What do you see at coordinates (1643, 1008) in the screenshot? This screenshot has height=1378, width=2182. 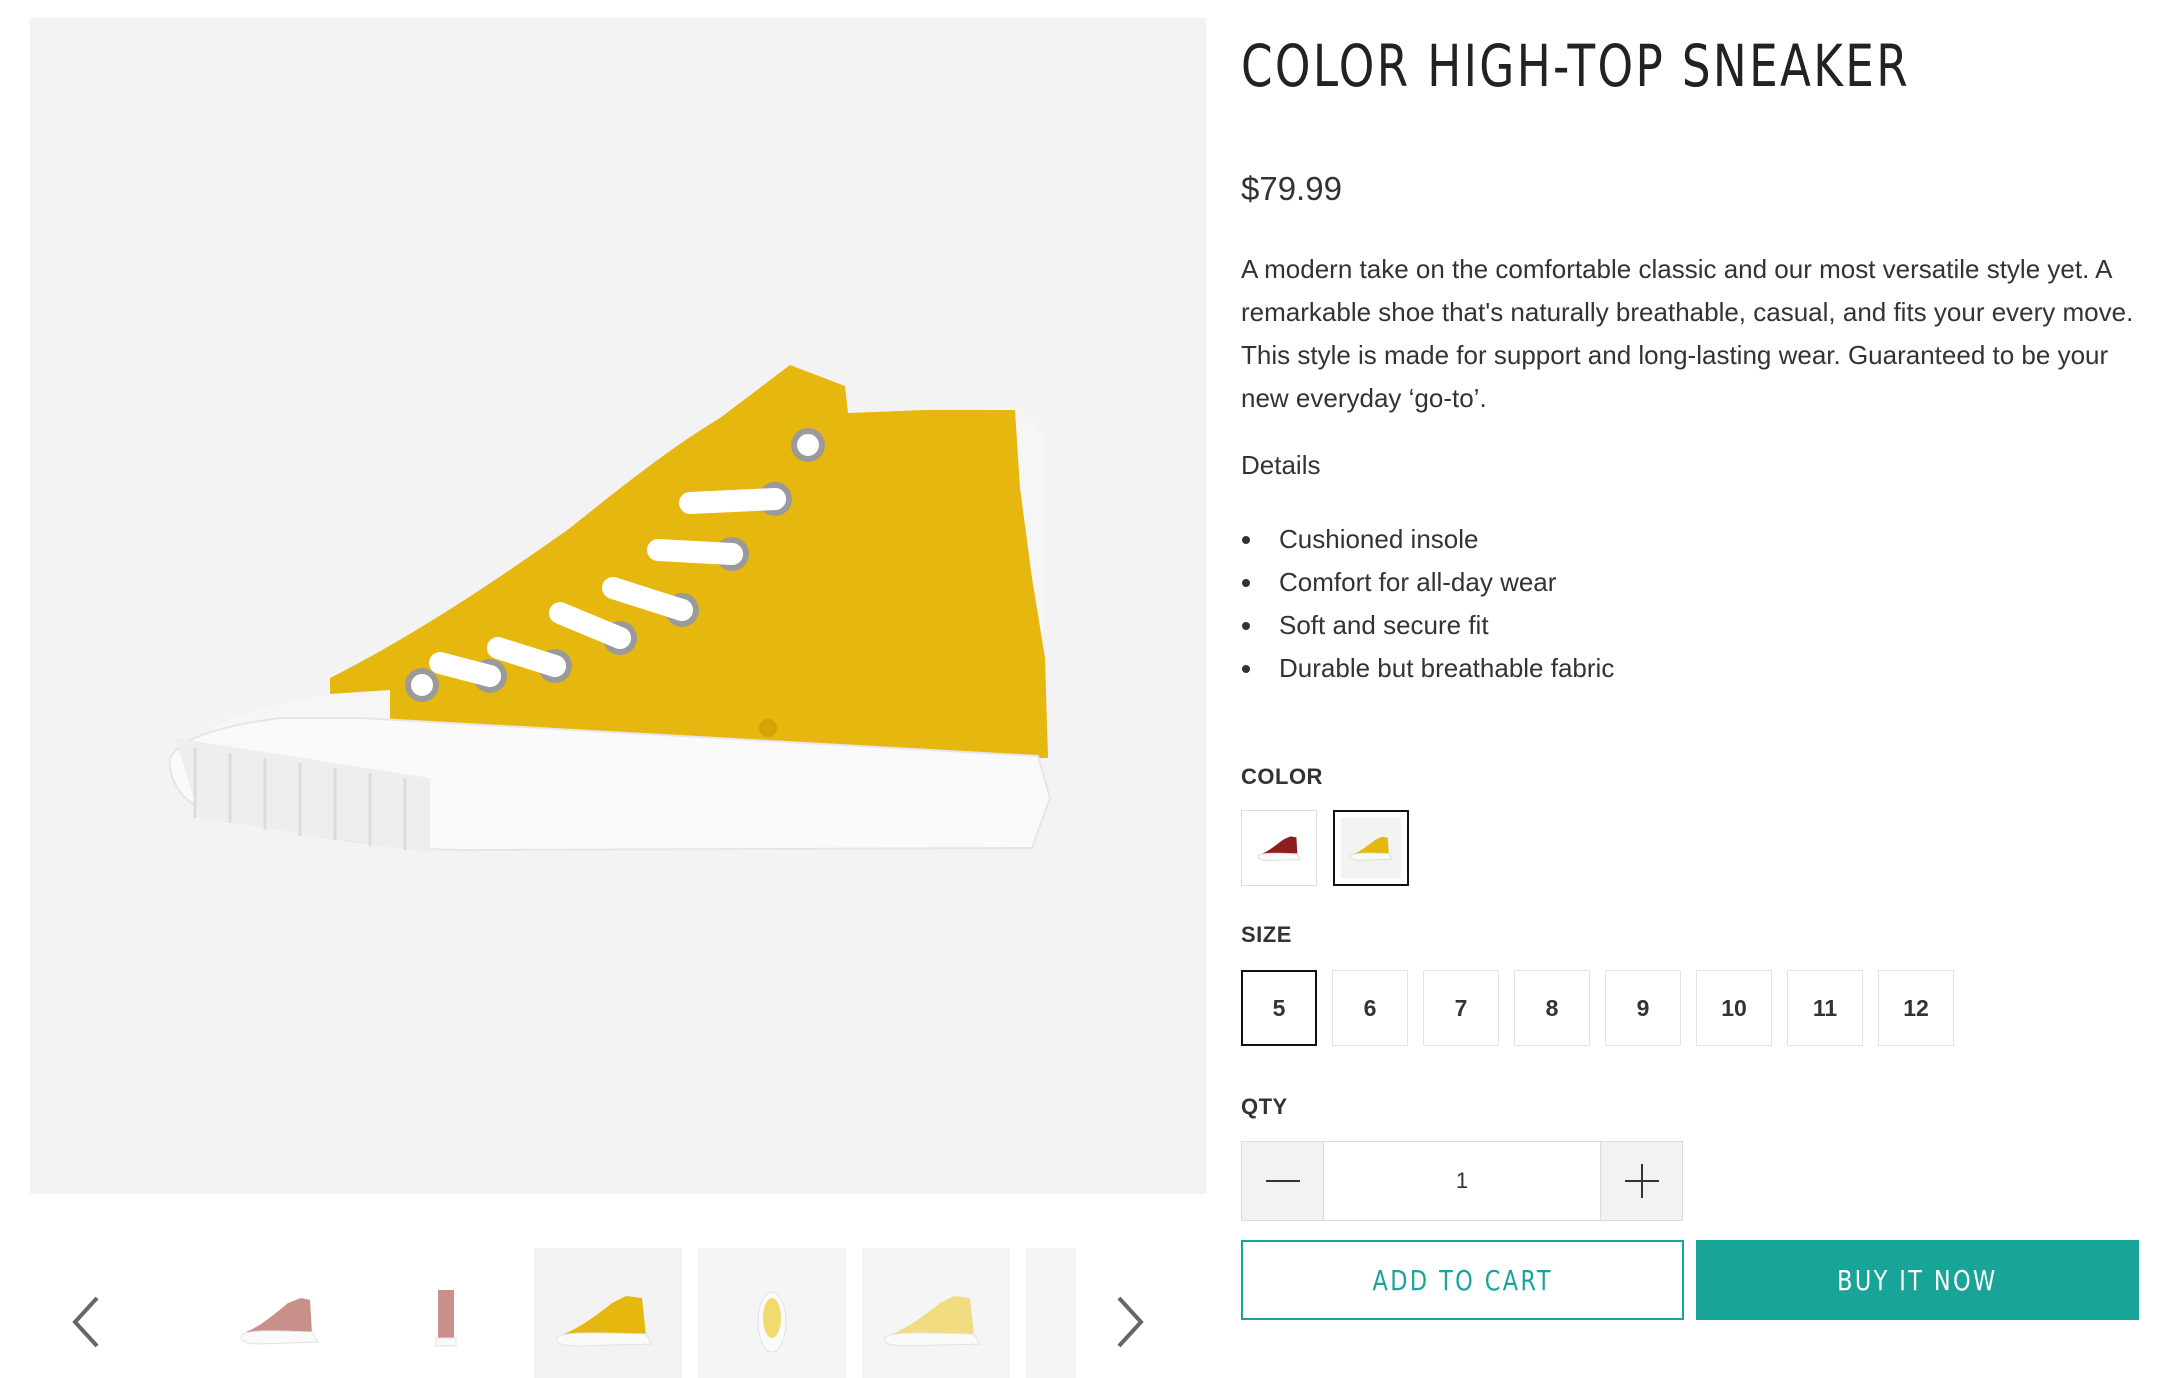 I see `size-option-9: 9` at bounding box center [1643, 1008].